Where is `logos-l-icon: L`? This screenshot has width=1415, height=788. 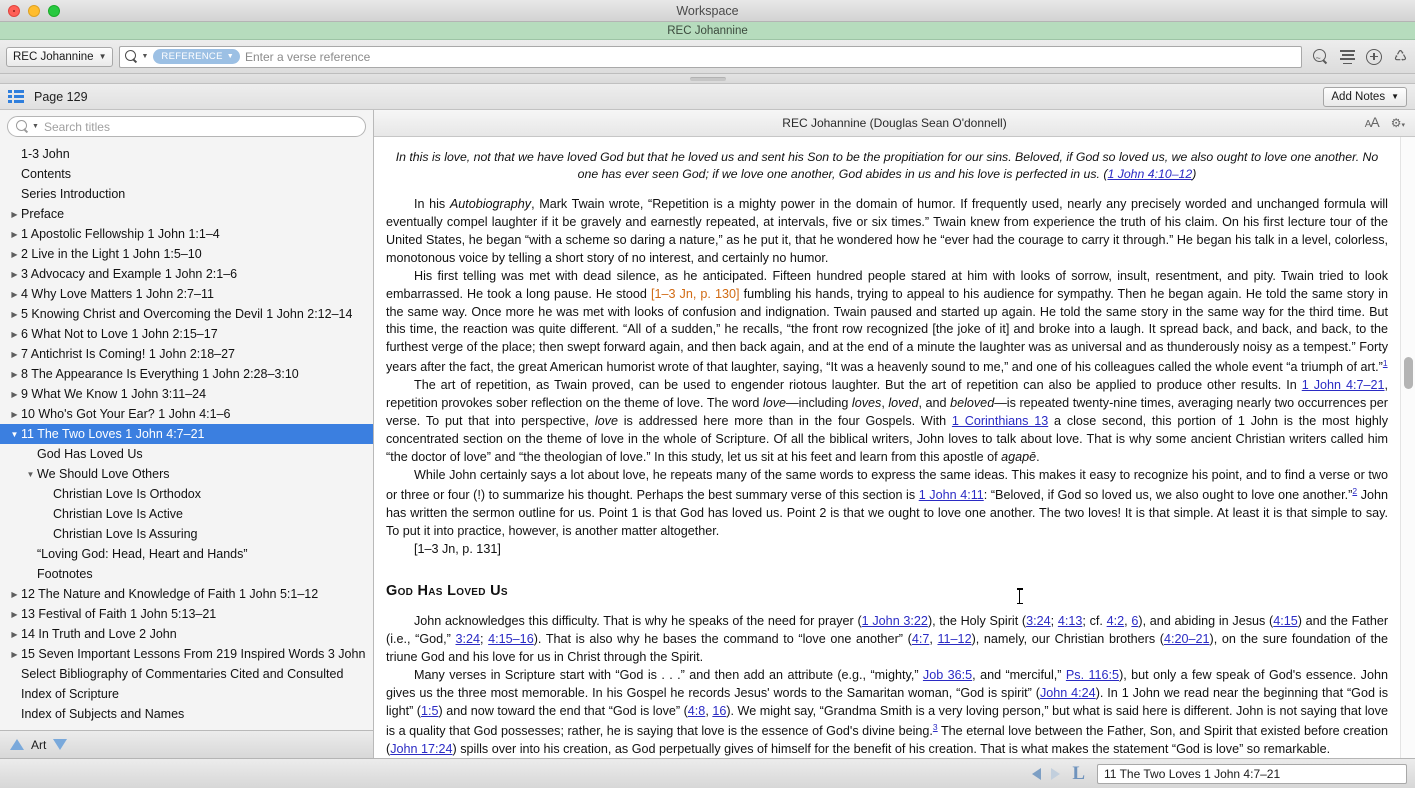
logos-l-icon: L is located at coordinates (1078, 773).